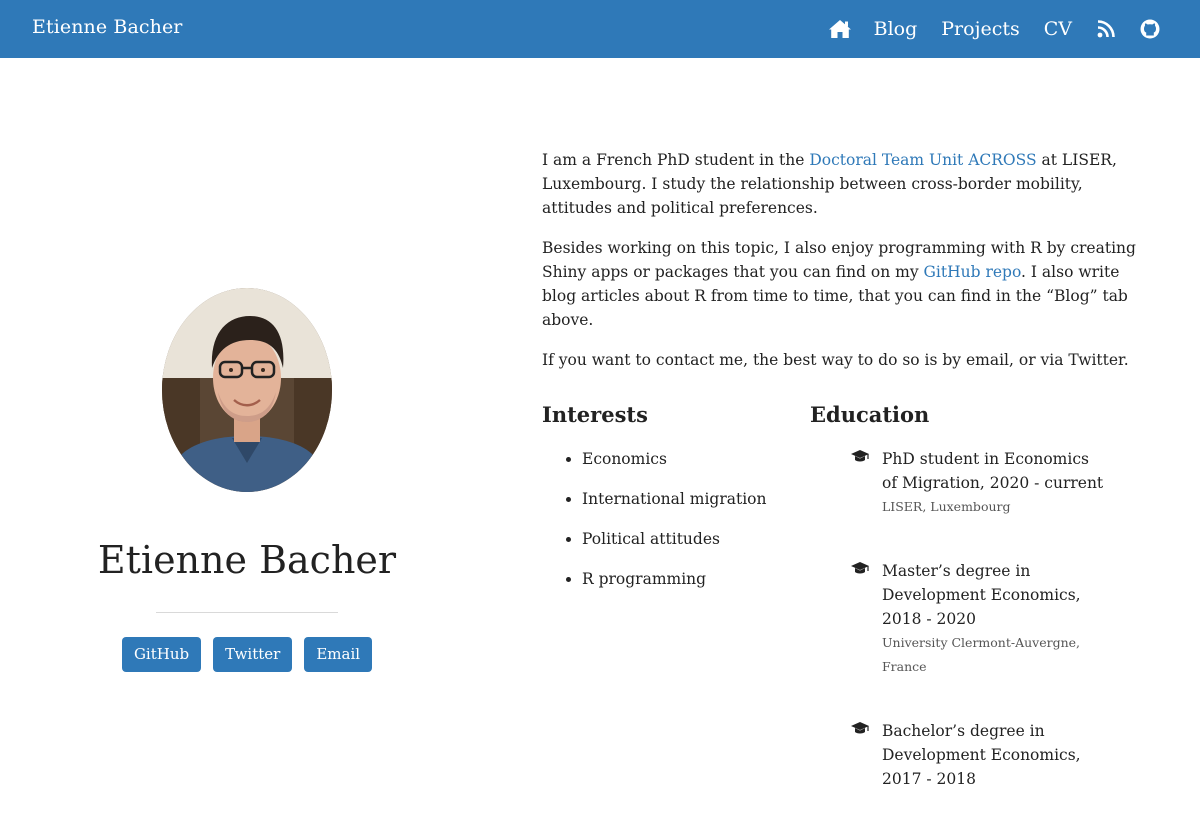  I want to click on education-title: Education, so click(870, 414).